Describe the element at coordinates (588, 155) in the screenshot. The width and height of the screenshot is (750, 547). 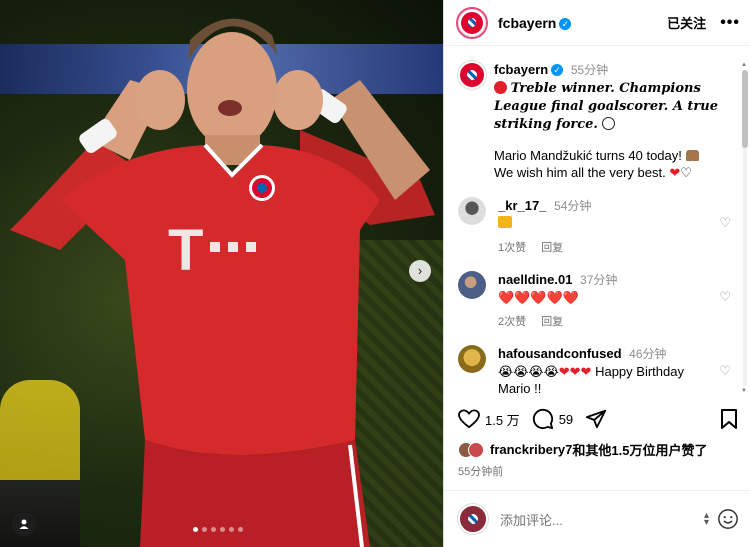
I see `caption-text-line1: Mario Mandžukić turns 40 today!` at that location.